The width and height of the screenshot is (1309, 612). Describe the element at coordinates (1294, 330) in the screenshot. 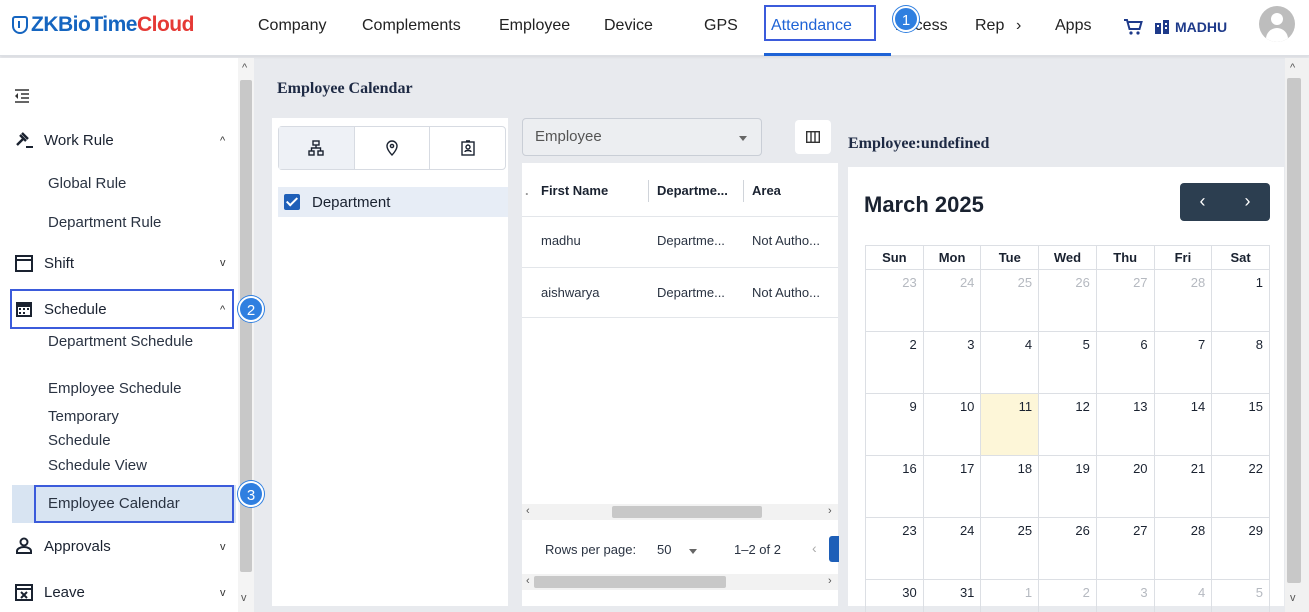

I see `main-scroll-thumb` at that location.